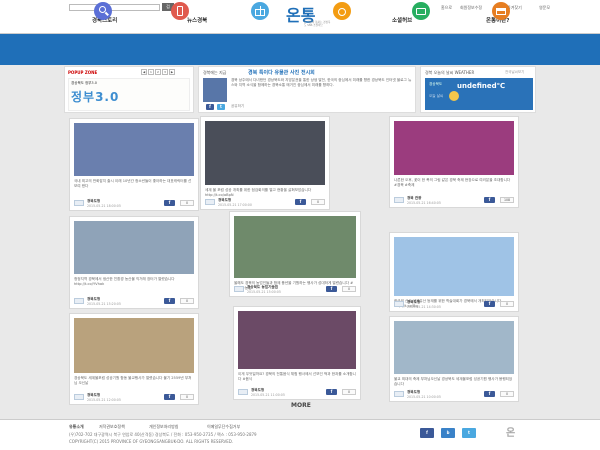  I want to click on post-date: 2015-05-21 10:00:05, so click(424, 397).